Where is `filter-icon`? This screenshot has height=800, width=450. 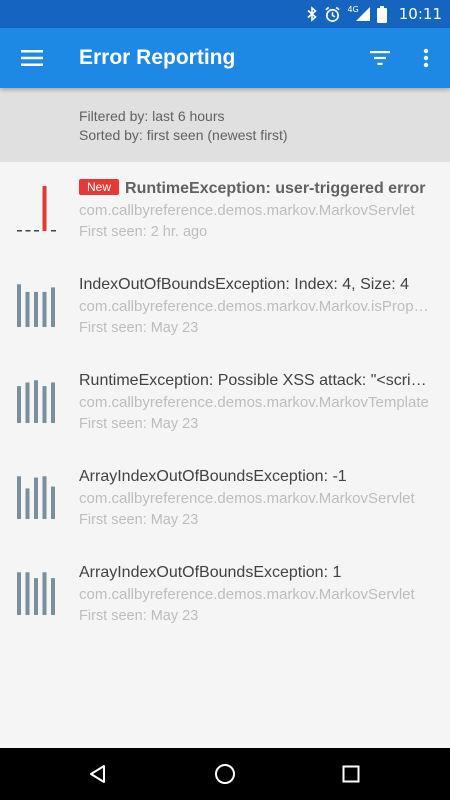 filter-icon is located at coordinates (380, 58).